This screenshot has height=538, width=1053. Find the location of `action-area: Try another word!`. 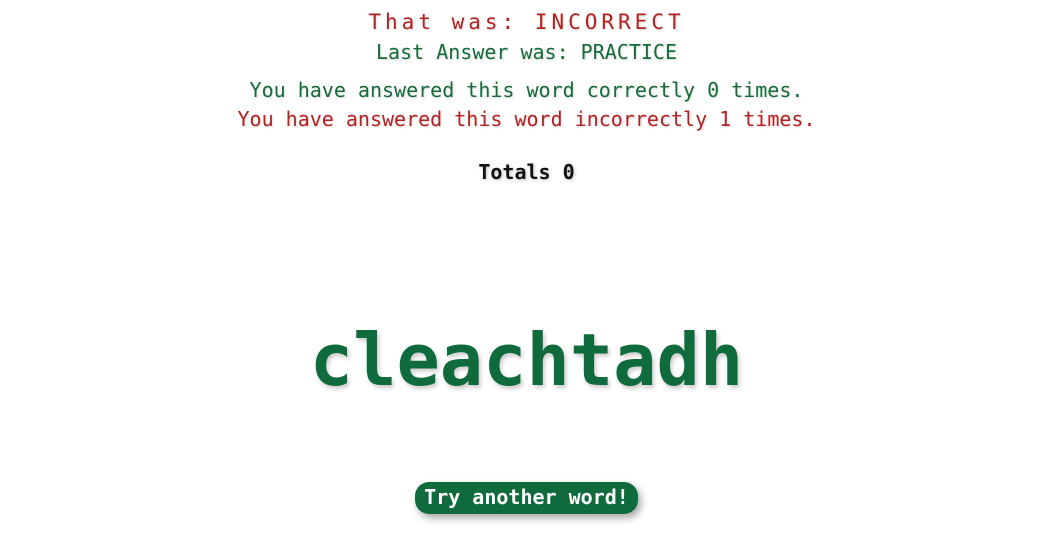

action-area: Try another word! is located at coordinates (526, 498).